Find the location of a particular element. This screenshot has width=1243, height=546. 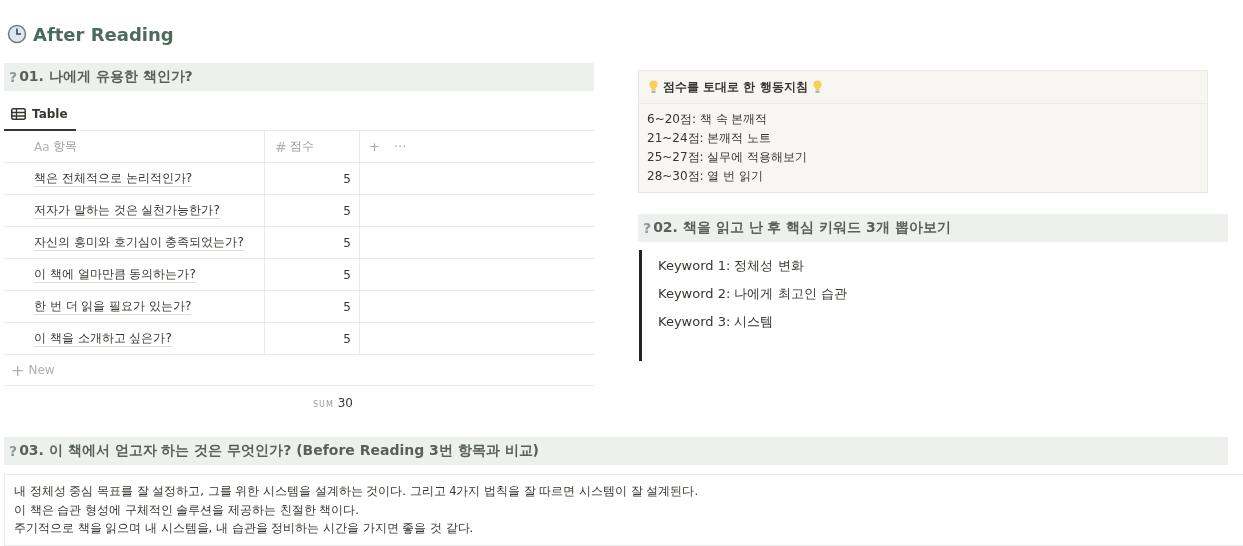

row-title: 자신의 흥미와 호기심이 충족되었는가? is located at coordinates (139, 242).